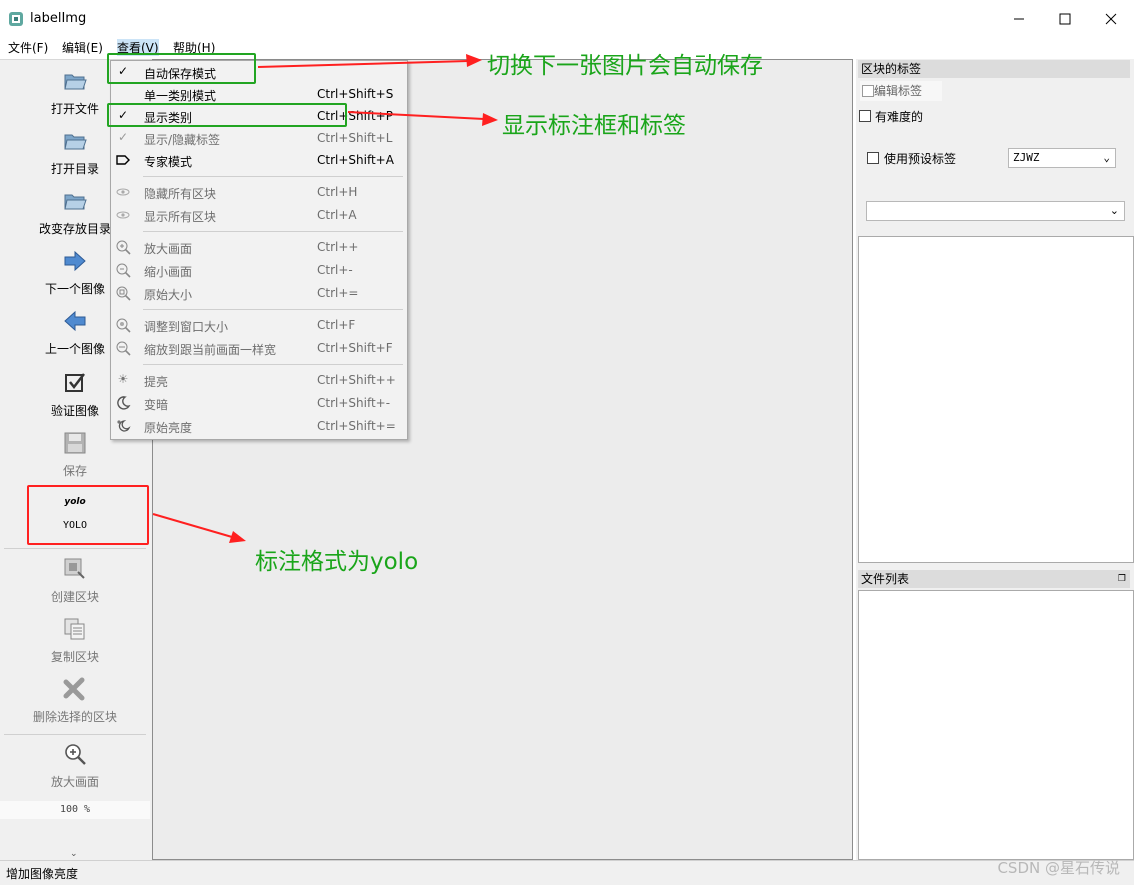  Describe the element at coordinates (996, 399) in the screenshot. I see `label-list` at that location.